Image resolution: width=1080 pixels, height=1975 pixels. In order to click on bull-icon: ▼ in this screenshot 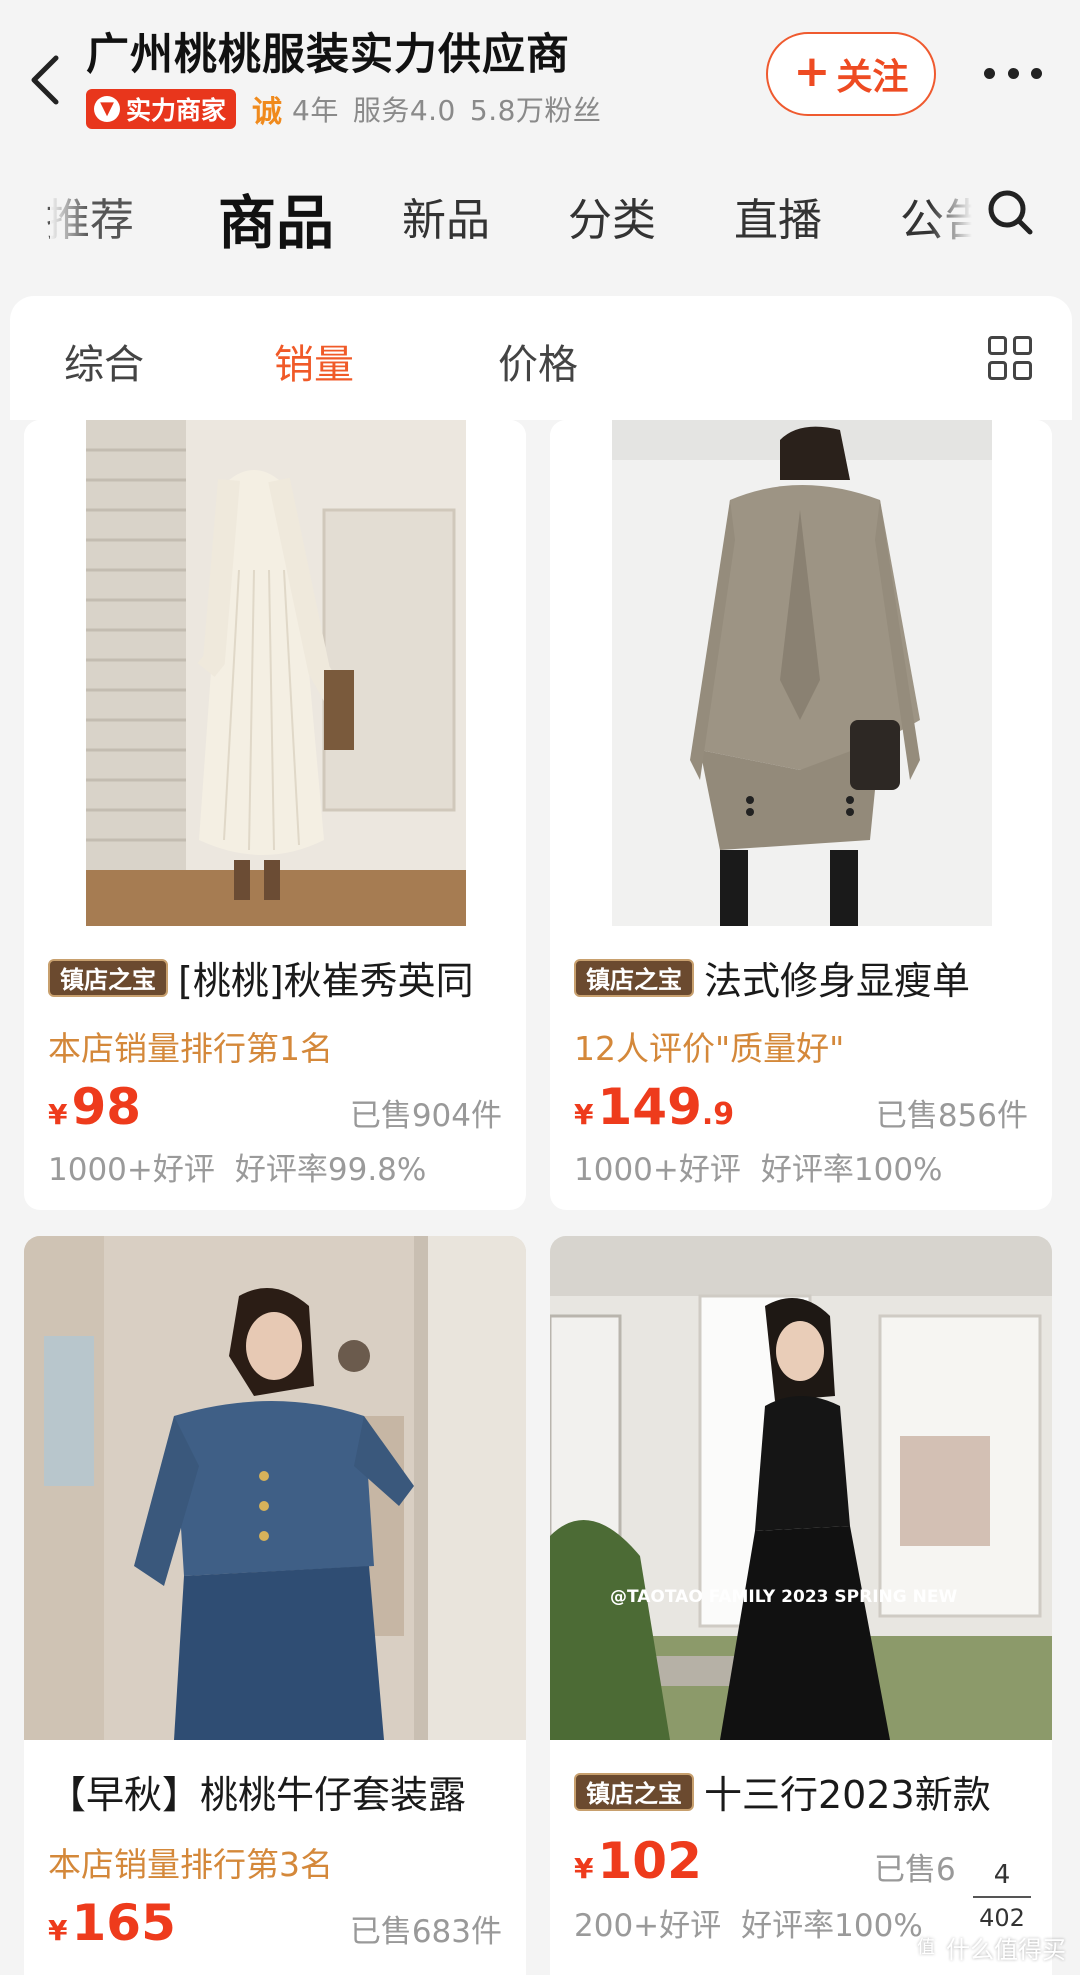, I will do `click(107, 109)`.